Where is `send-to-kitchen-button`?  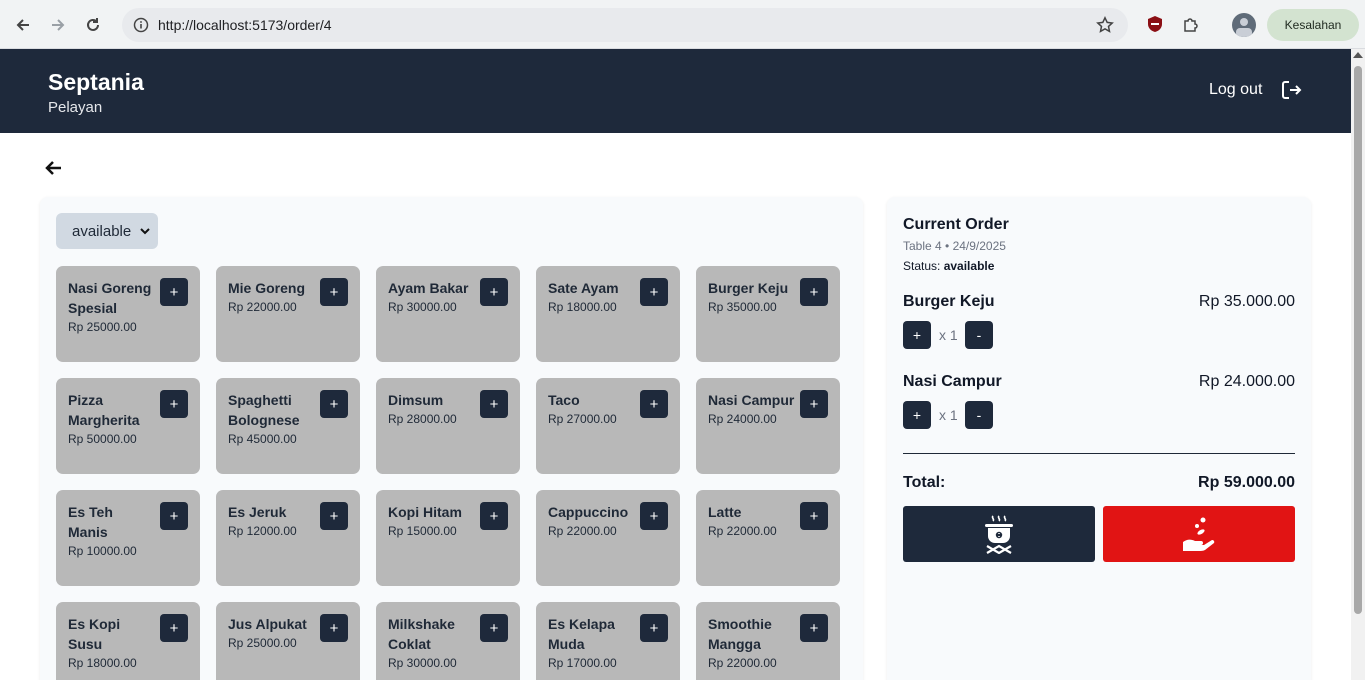
send-to-kitchen-button is located at coordinates (999, 534).